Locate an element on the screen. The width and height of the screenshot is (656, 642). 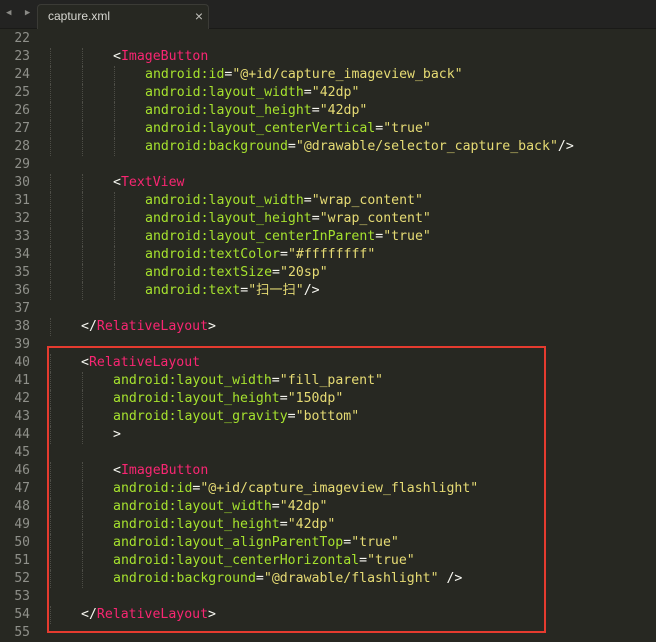
line-number: 48 is located at coordinates (22, 506).